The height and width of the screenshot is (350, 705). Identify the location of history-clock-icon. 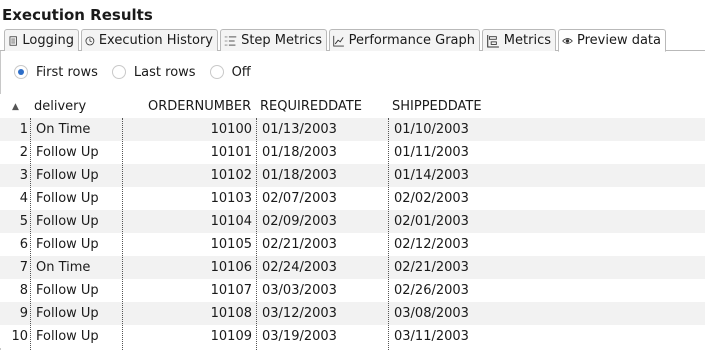
(90, 40).